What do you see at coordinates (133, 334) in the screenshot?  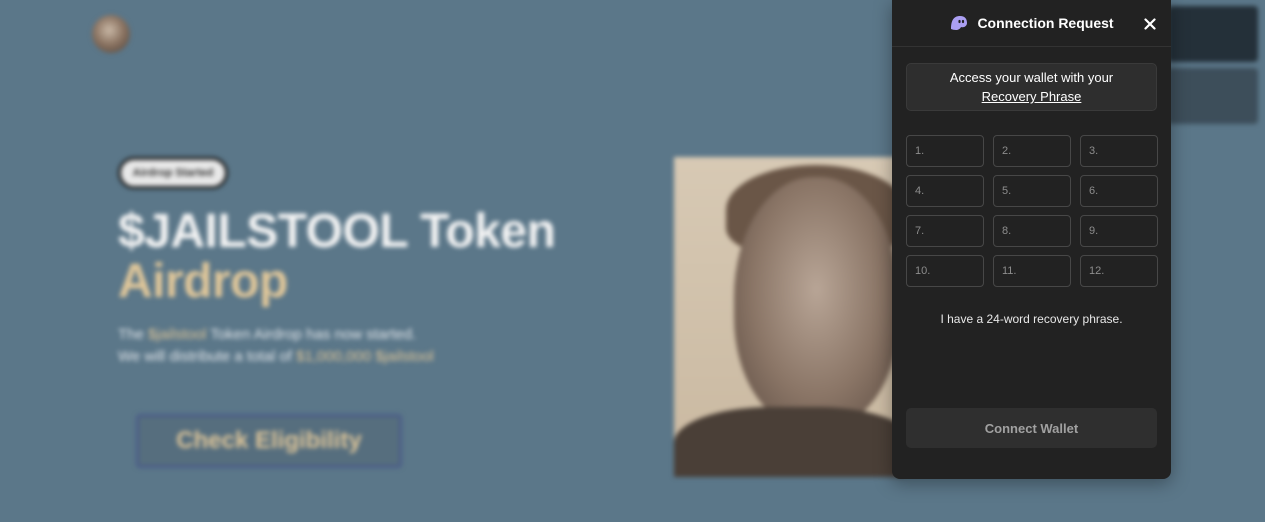 I see `desc-text: The` at bounding box center [133, 334].